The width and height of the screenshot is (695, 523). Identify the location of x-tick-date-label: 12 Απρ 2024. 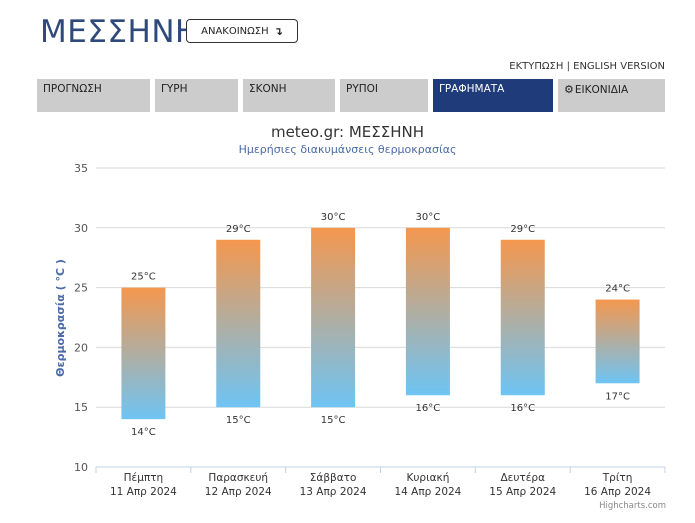
(238, 492).